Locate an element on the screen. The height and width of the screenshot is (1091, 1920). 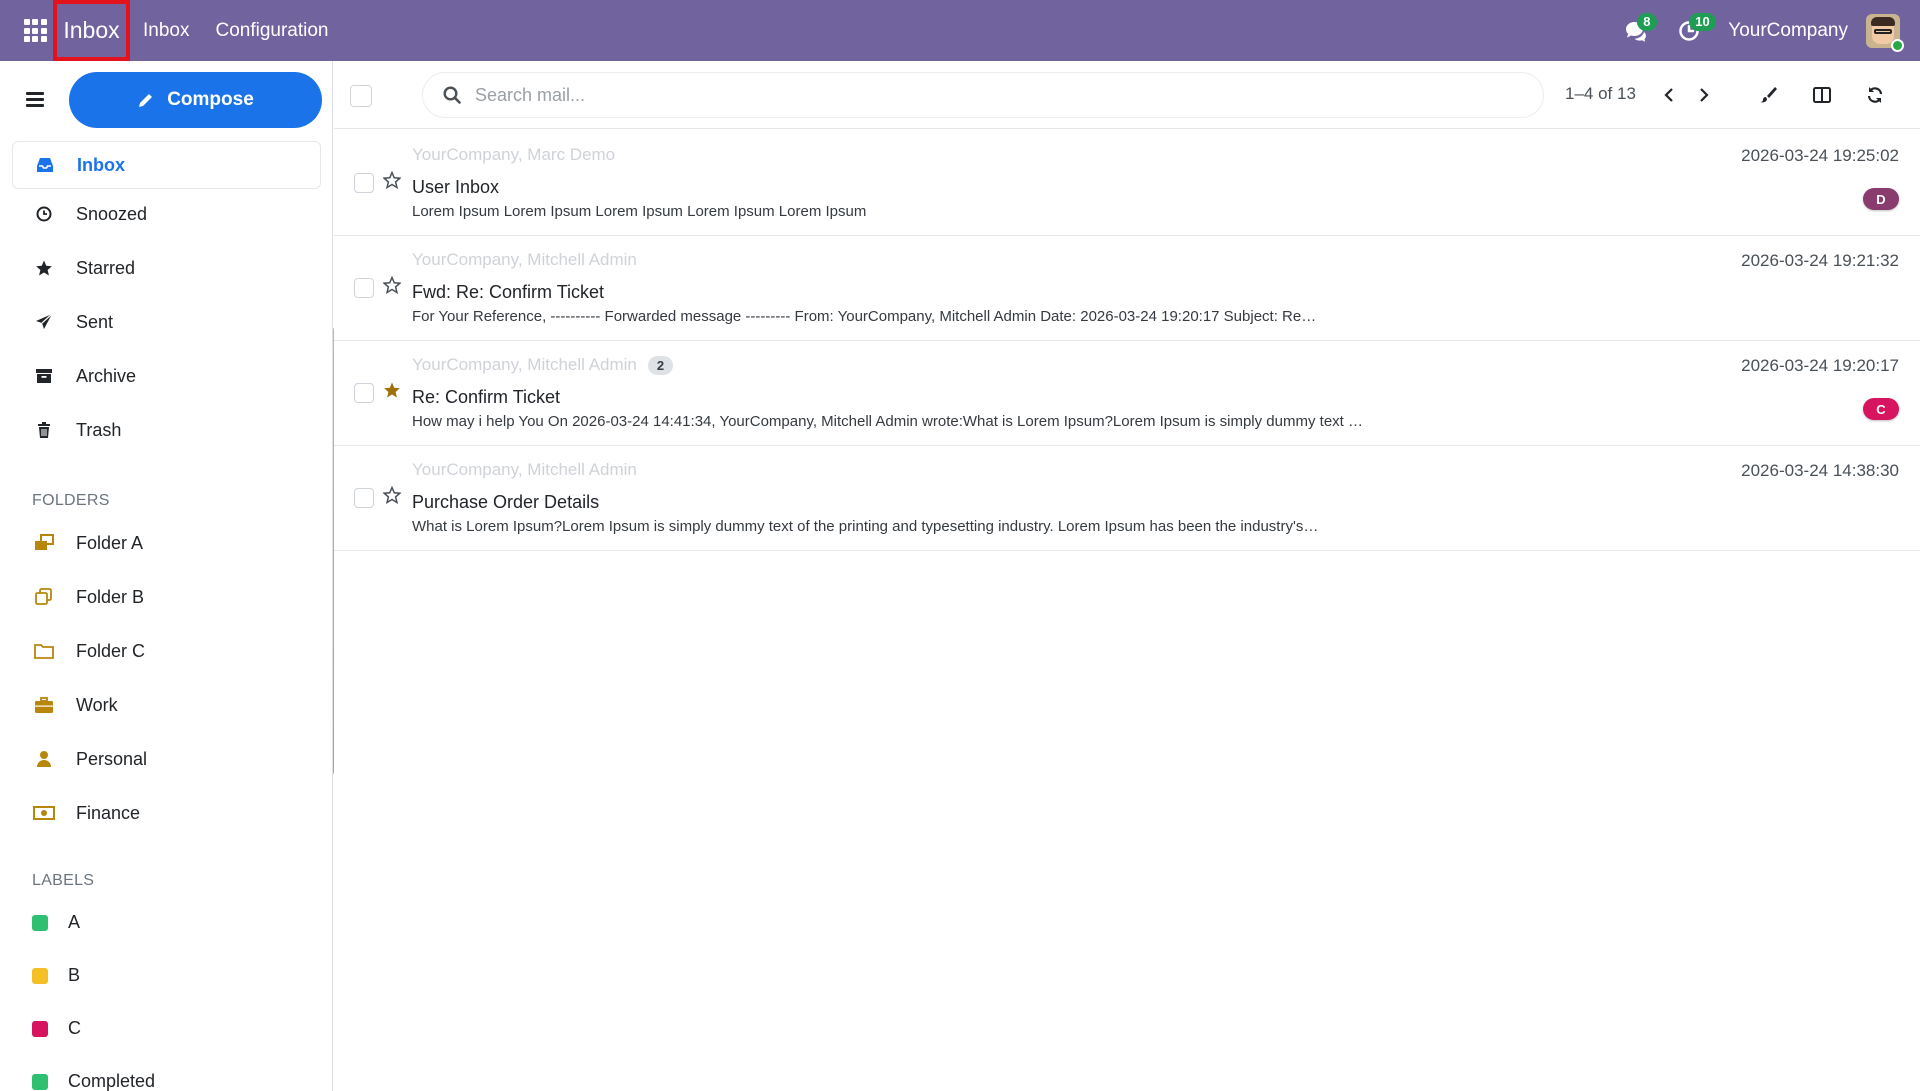
folders-icon is located at coordinates (44, 543).